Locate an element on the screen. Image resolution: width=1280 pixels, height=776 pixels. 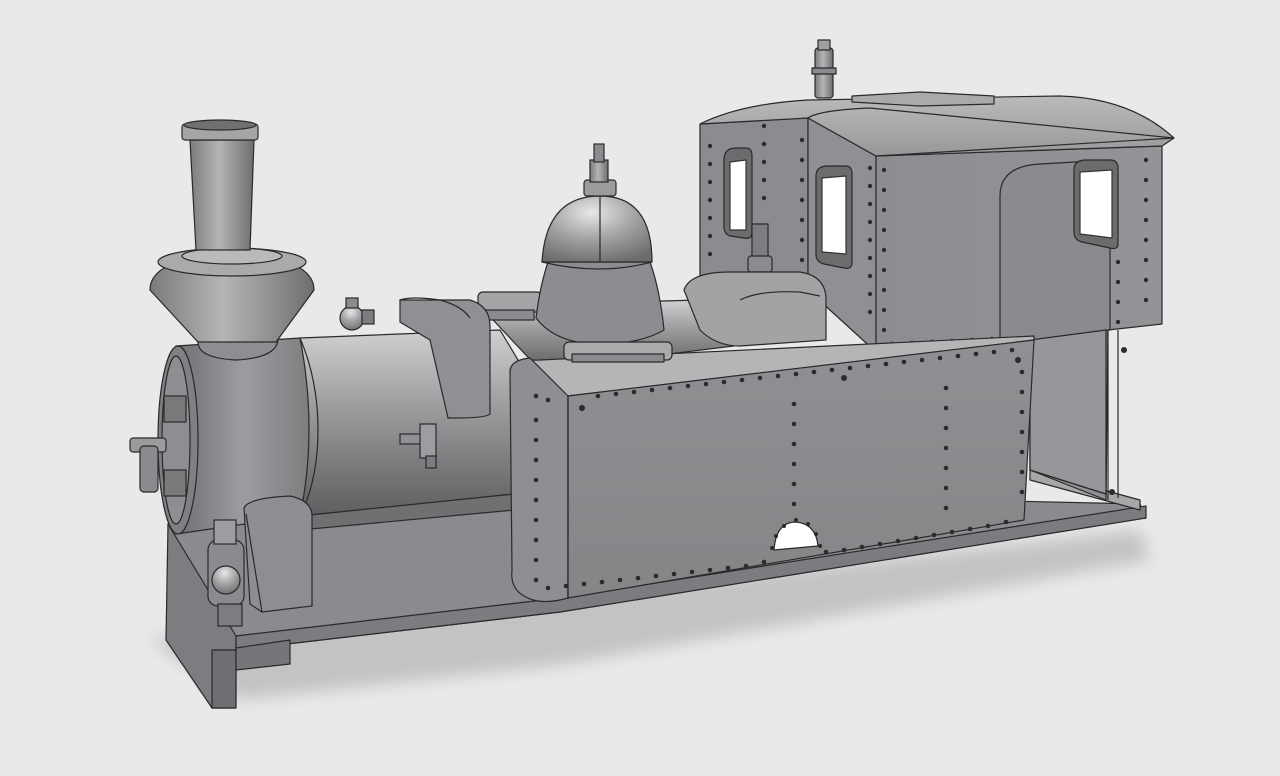
steam-dome is located at coordinates (600, 244).